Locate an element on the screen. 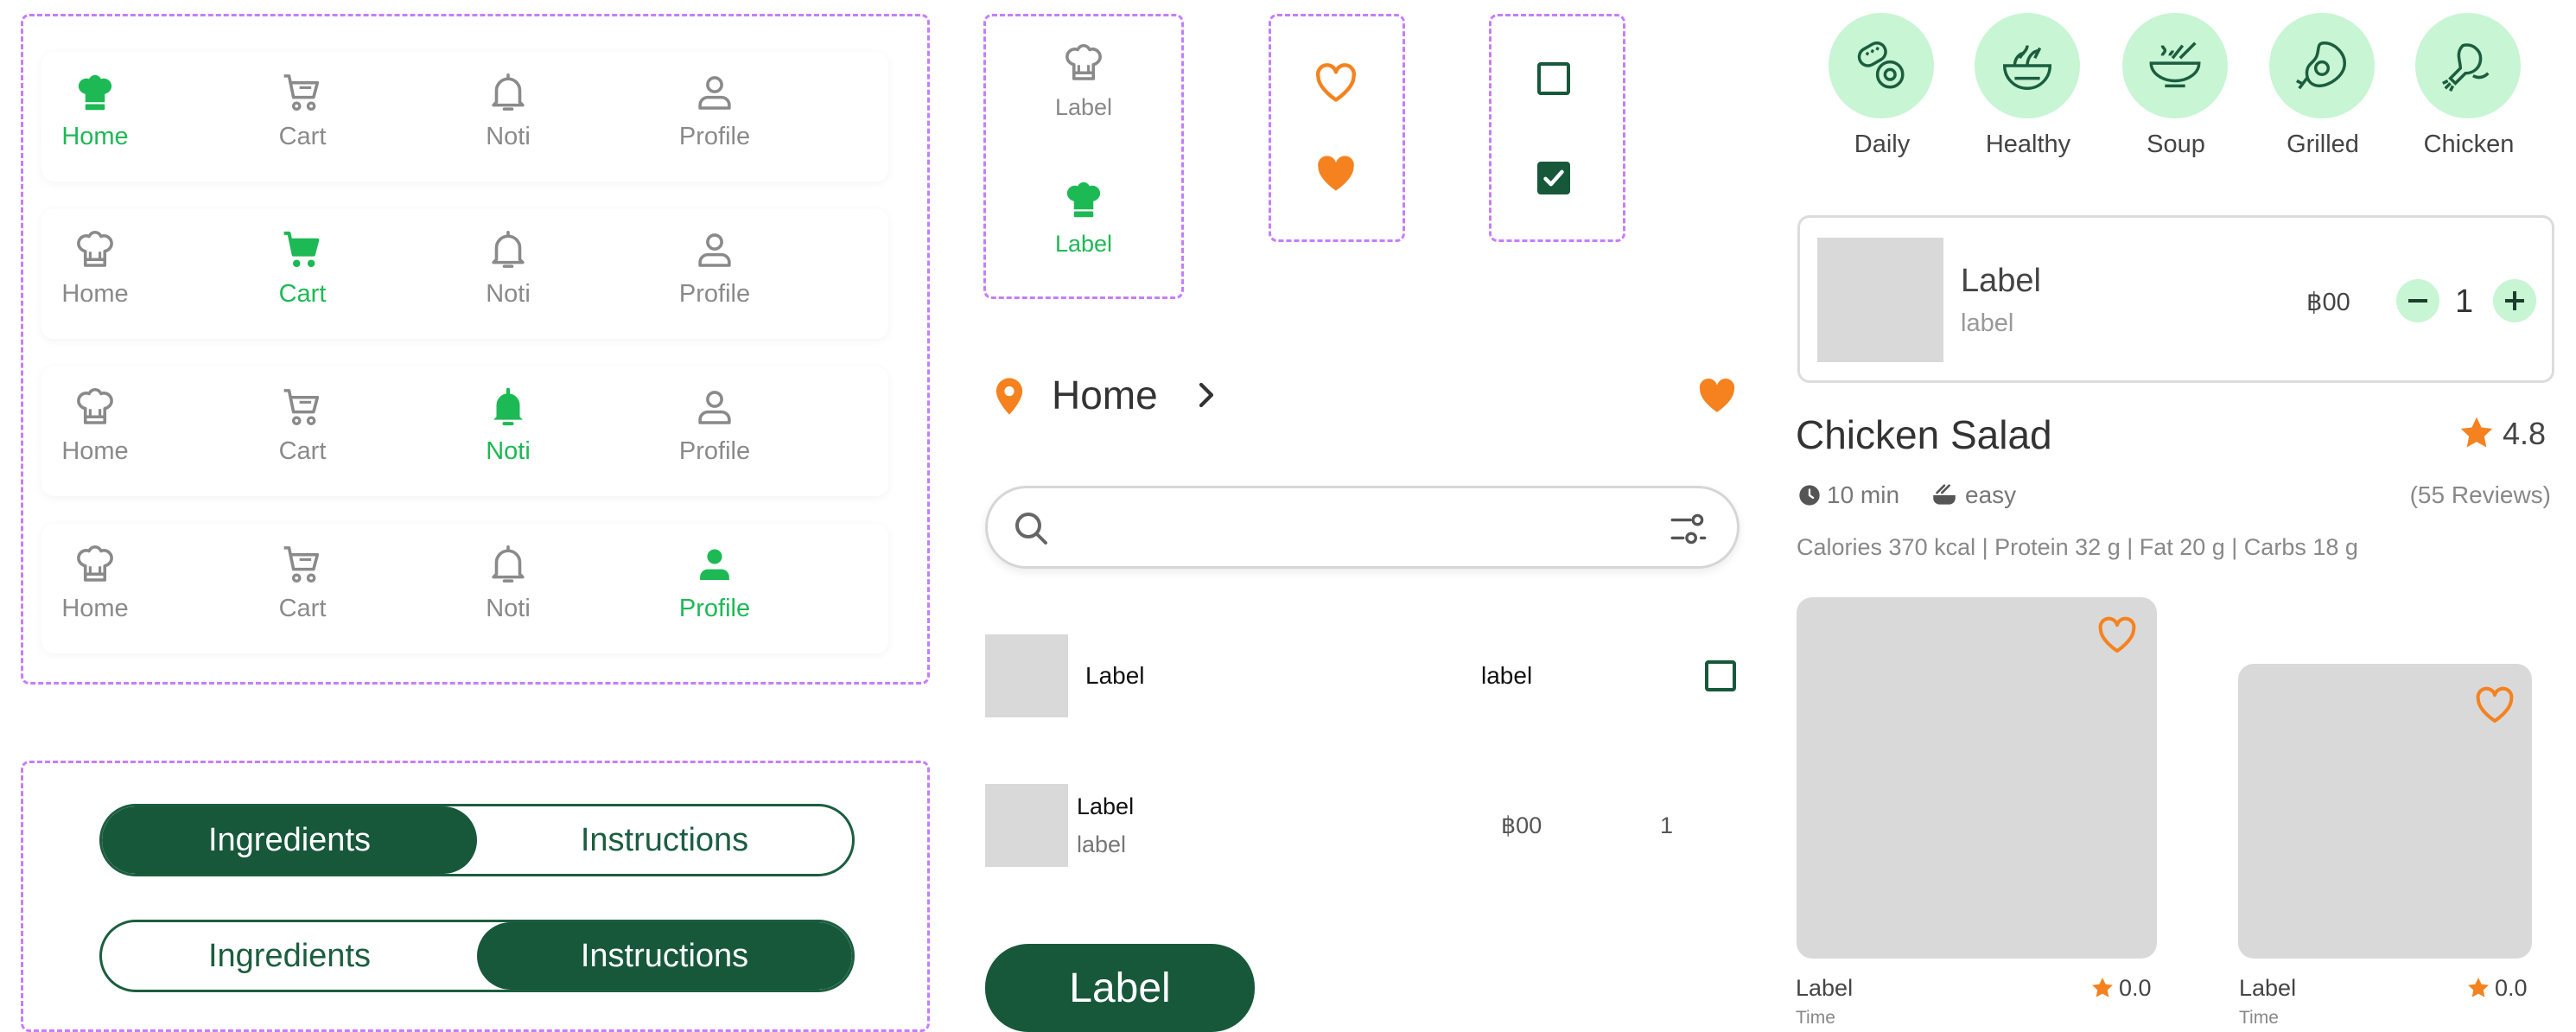 The width and height of the screenshot is (2576, 1032). recipe-rating: 4.8 is located at coordinates (2525, 433).